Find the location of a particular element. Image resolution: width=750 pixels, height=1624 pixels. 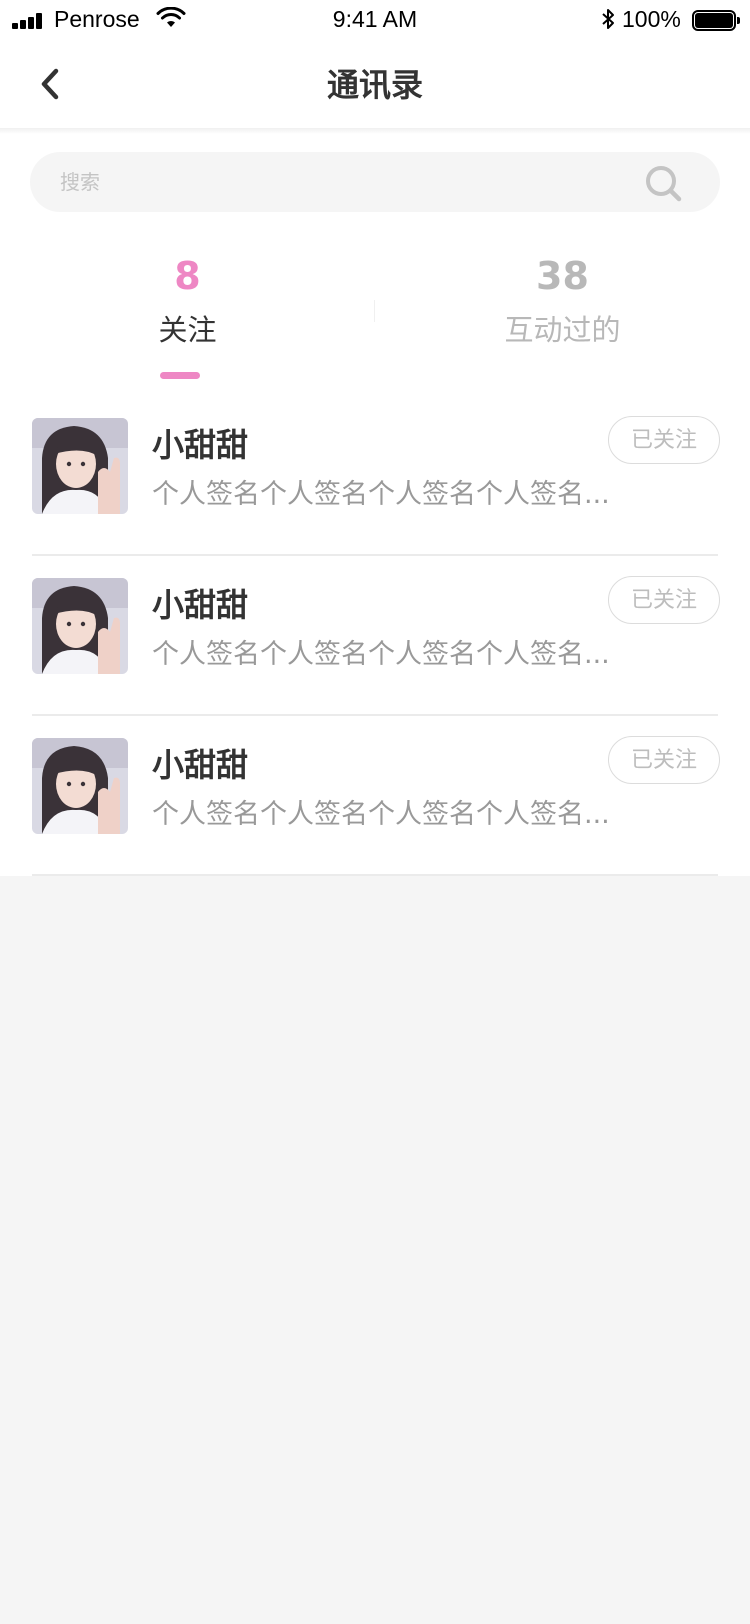

battery-icon is located at coordinates (716, 20).